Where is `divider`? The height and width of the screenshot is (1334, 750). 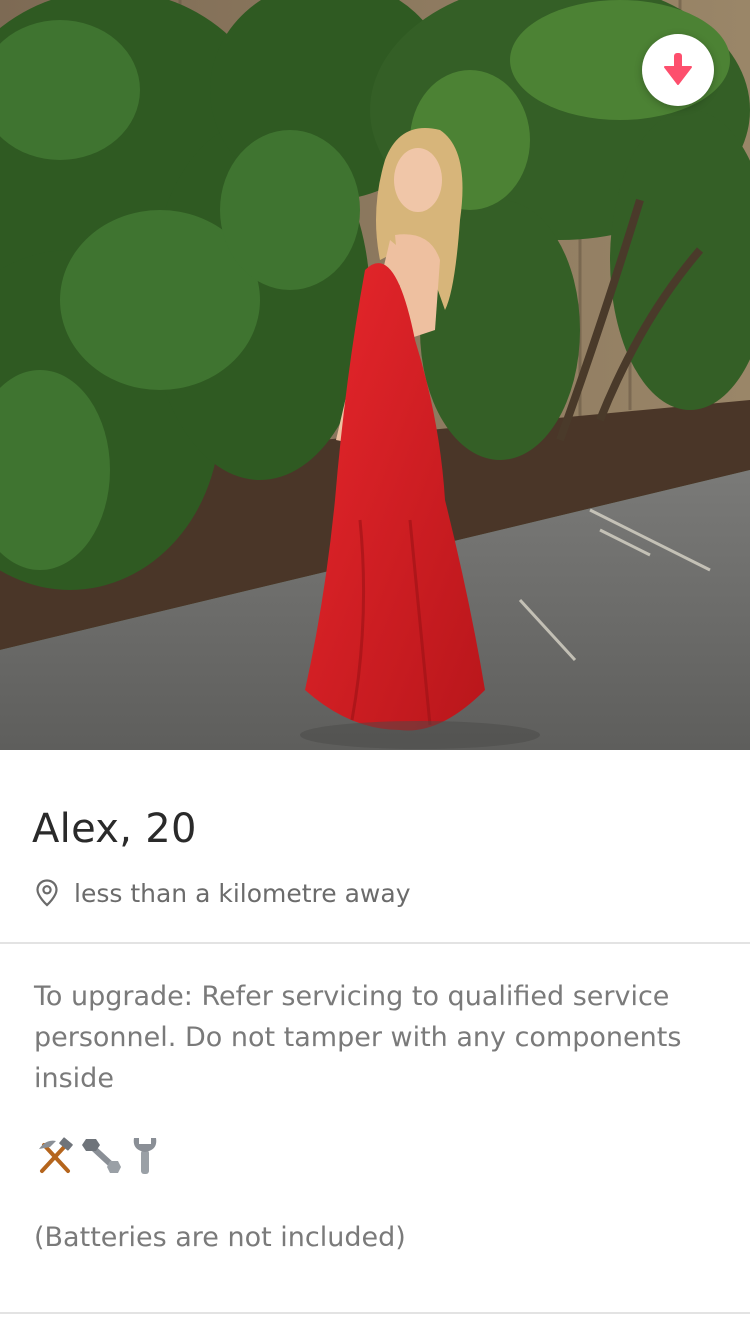 divider is located at coordinates (375, 943).